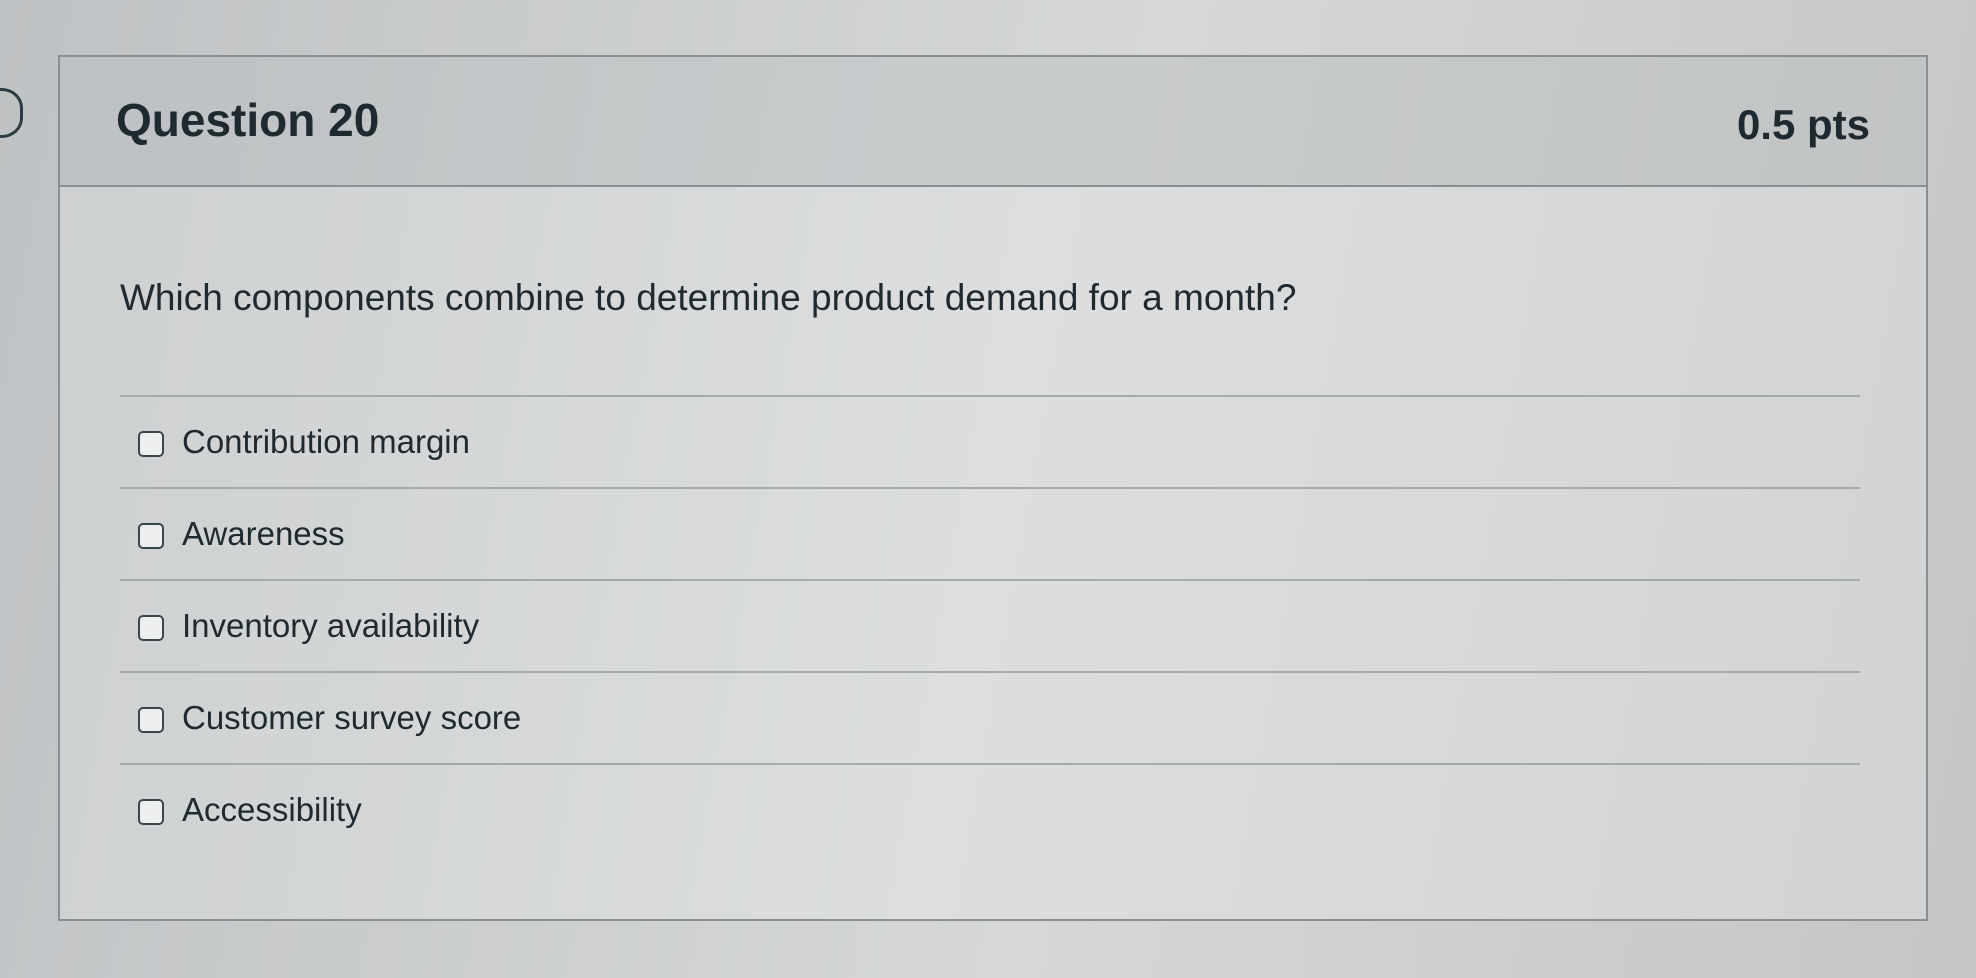  What do you see at coordinates (272, 810) in the screenshot?
I see `answer-label: Accessibility` at bounding box center [272, 810].